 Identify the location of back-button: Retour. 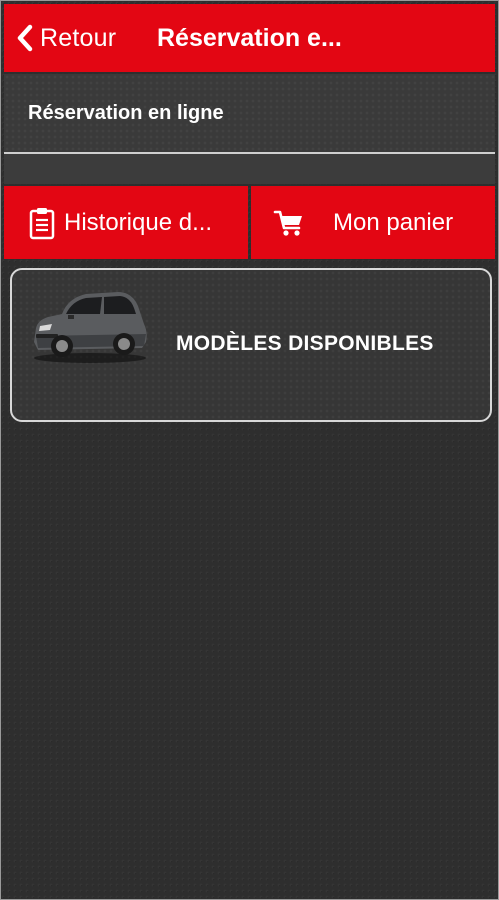
(66, 38).